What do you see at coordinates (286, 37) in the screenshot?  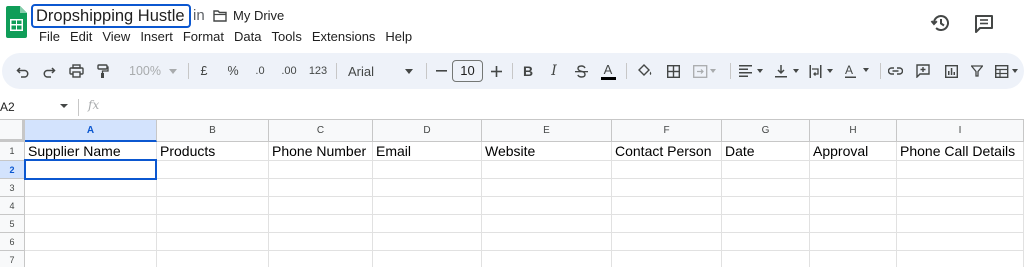 I see `menu-tools: Tools` at bounding box center [286, 37].